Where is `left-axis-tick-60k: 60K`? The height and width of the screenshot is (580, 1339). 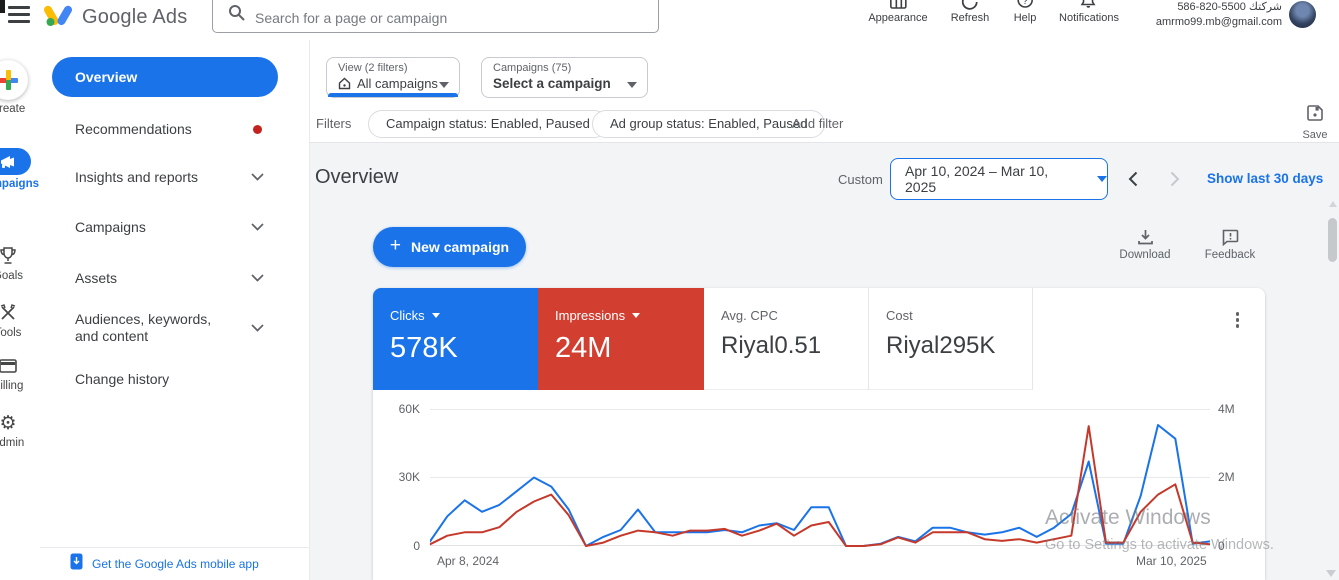
left-axis-tick-60k: 60K is located at coordinates (409, 409).